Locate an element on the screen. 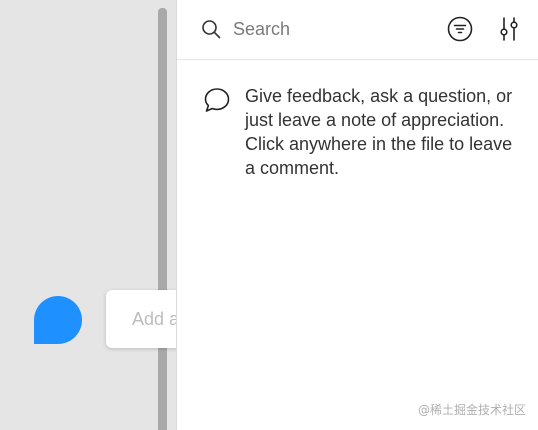 Image resolution: width=538 pixels, height=430 pixels. watermark: @稀土掘金技术社区 is located at coordinates (471, 410).